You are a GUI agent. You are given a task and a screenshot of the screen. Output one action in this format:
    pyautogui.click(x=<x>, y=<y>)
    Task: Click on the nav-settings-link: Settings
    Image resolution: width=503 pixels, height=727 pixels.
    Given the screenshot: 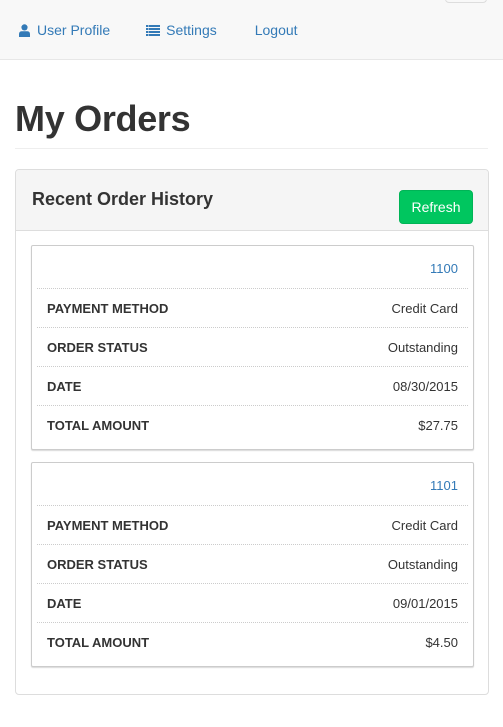 What is the action you would take?
    pyautogui.click(x=181, y=30)
    